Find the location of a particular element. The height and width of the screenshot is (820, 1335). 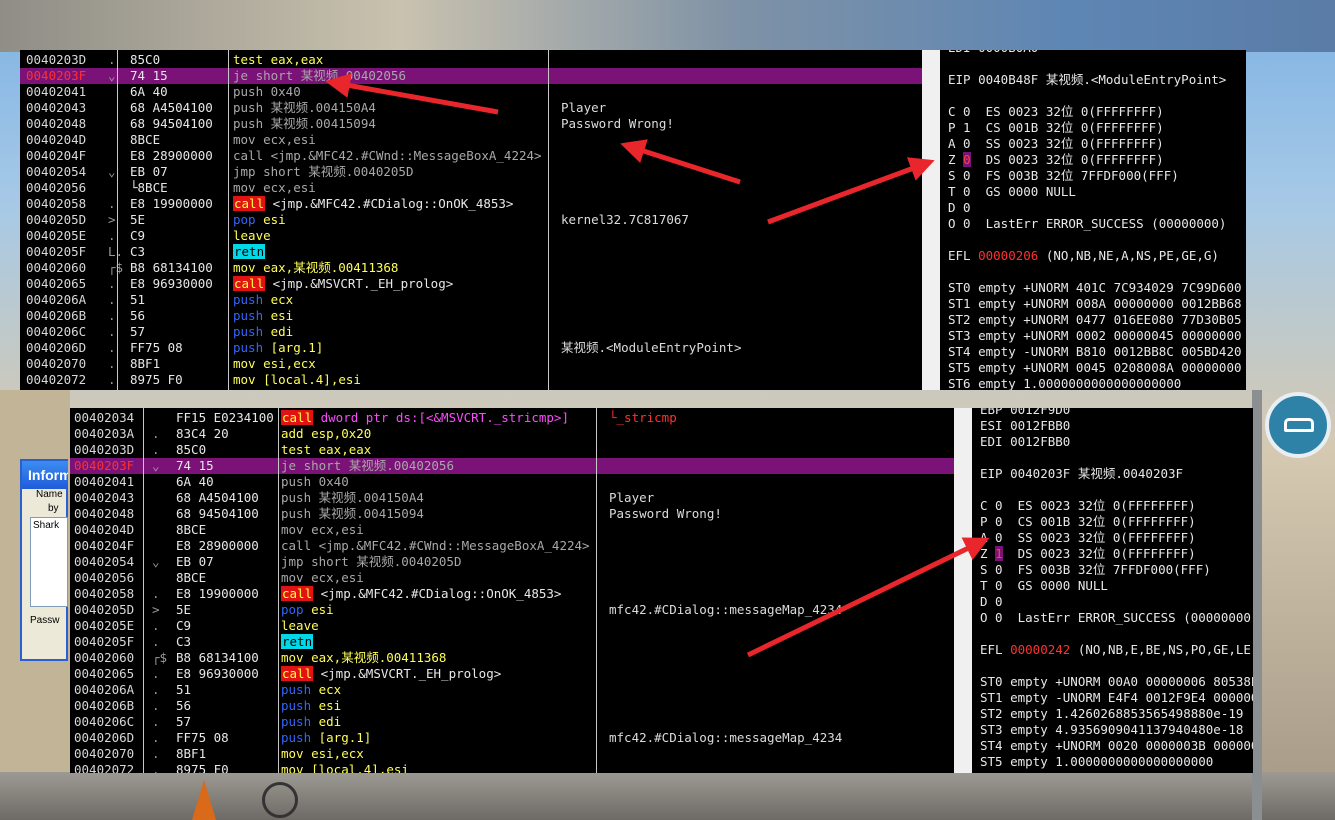

disasm-row: 0040205F. C3 retn is located at coordinates (512, 642).